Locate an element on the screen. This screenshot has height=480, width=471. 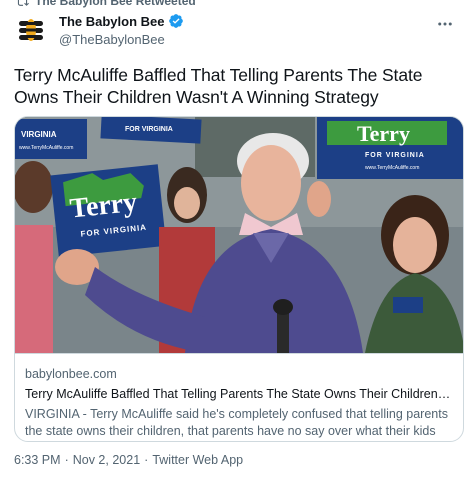
author-names: The Babylon Bee @TheBabylonBee is located at coordinates (121, 30).